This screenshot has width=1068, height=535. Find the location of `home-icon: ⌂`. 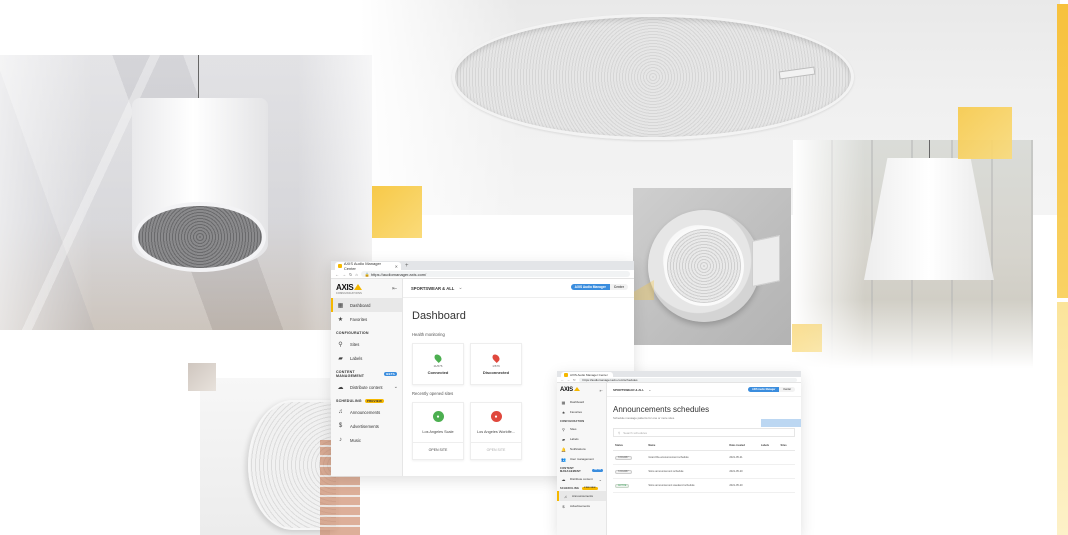

home-icon: ⌂ is located at coordinates (356, 274).